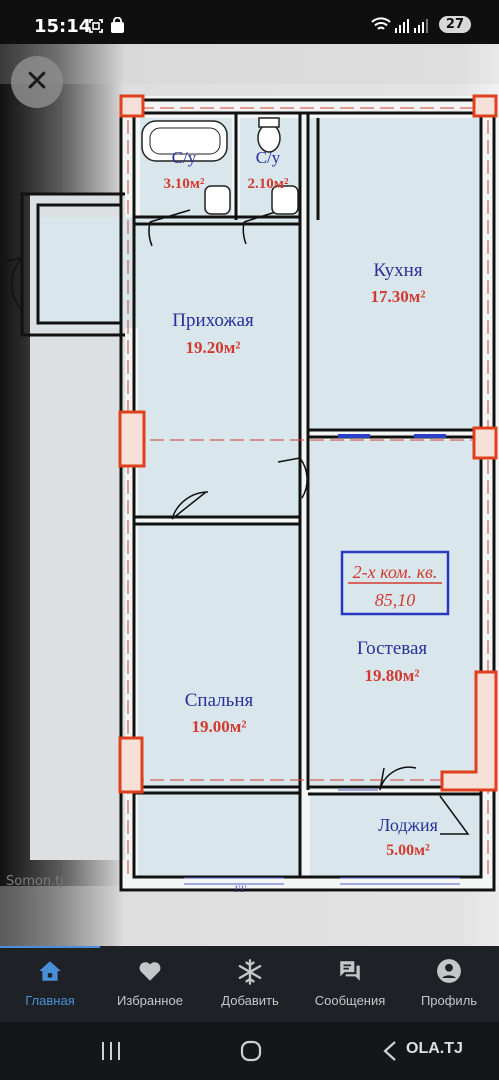 The height and width of the screenshot is (1080, 499). Describe the element at coordinates (449, 984) in the screenshot. I see `nav-profile: Профиль` at that location.